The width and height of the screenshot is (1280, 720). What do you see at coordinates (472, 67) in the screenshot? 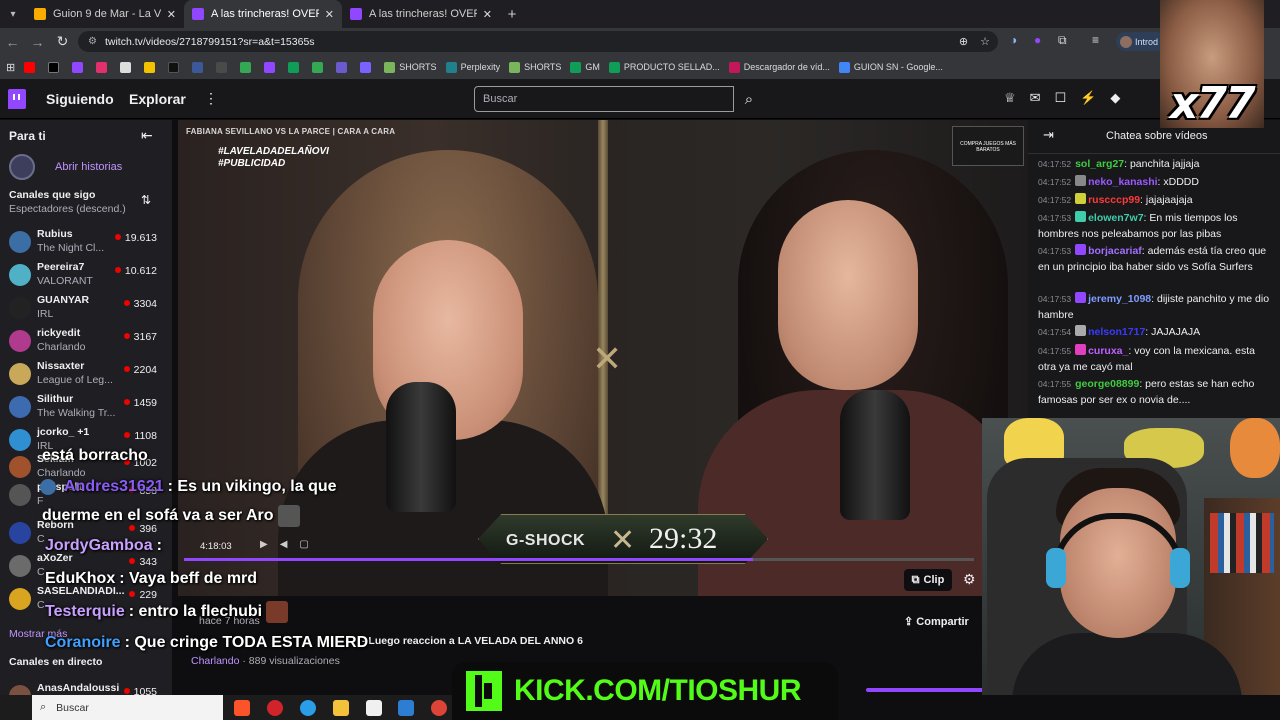
I see `bookmark-perplexity: Perplexity` at bounding box center [472, 67].